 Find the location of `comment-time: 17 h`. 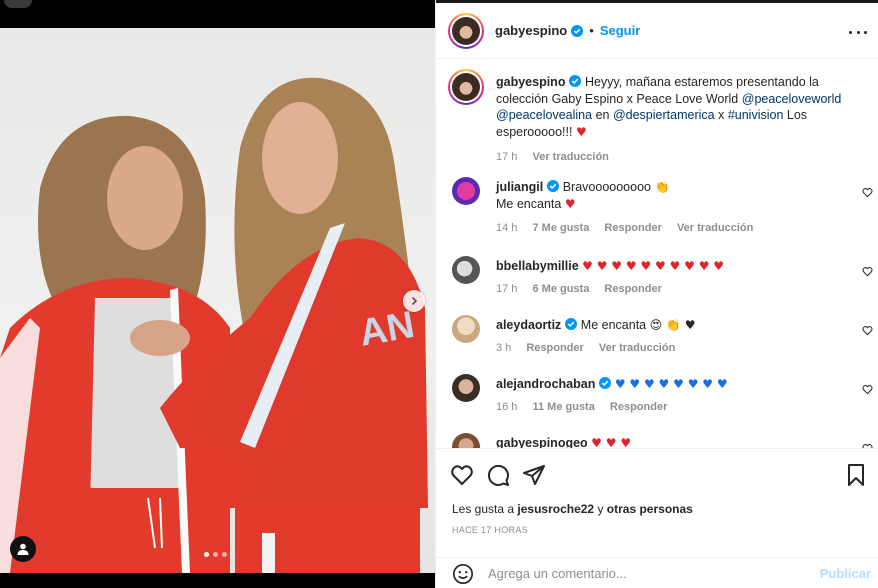

comment-time: 17 h is located at coordinates (506, 289).